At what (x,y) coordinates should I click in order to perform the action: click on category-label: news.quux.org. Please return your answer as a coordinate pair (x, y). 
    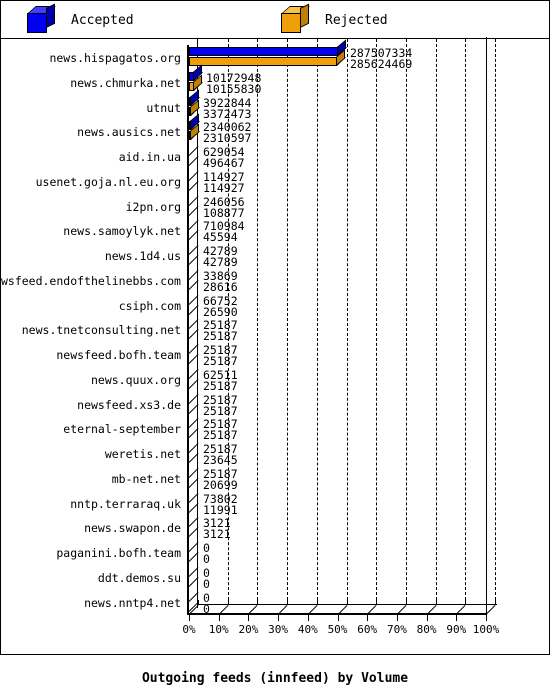
    Looking at the image, I should click on (135, 379).